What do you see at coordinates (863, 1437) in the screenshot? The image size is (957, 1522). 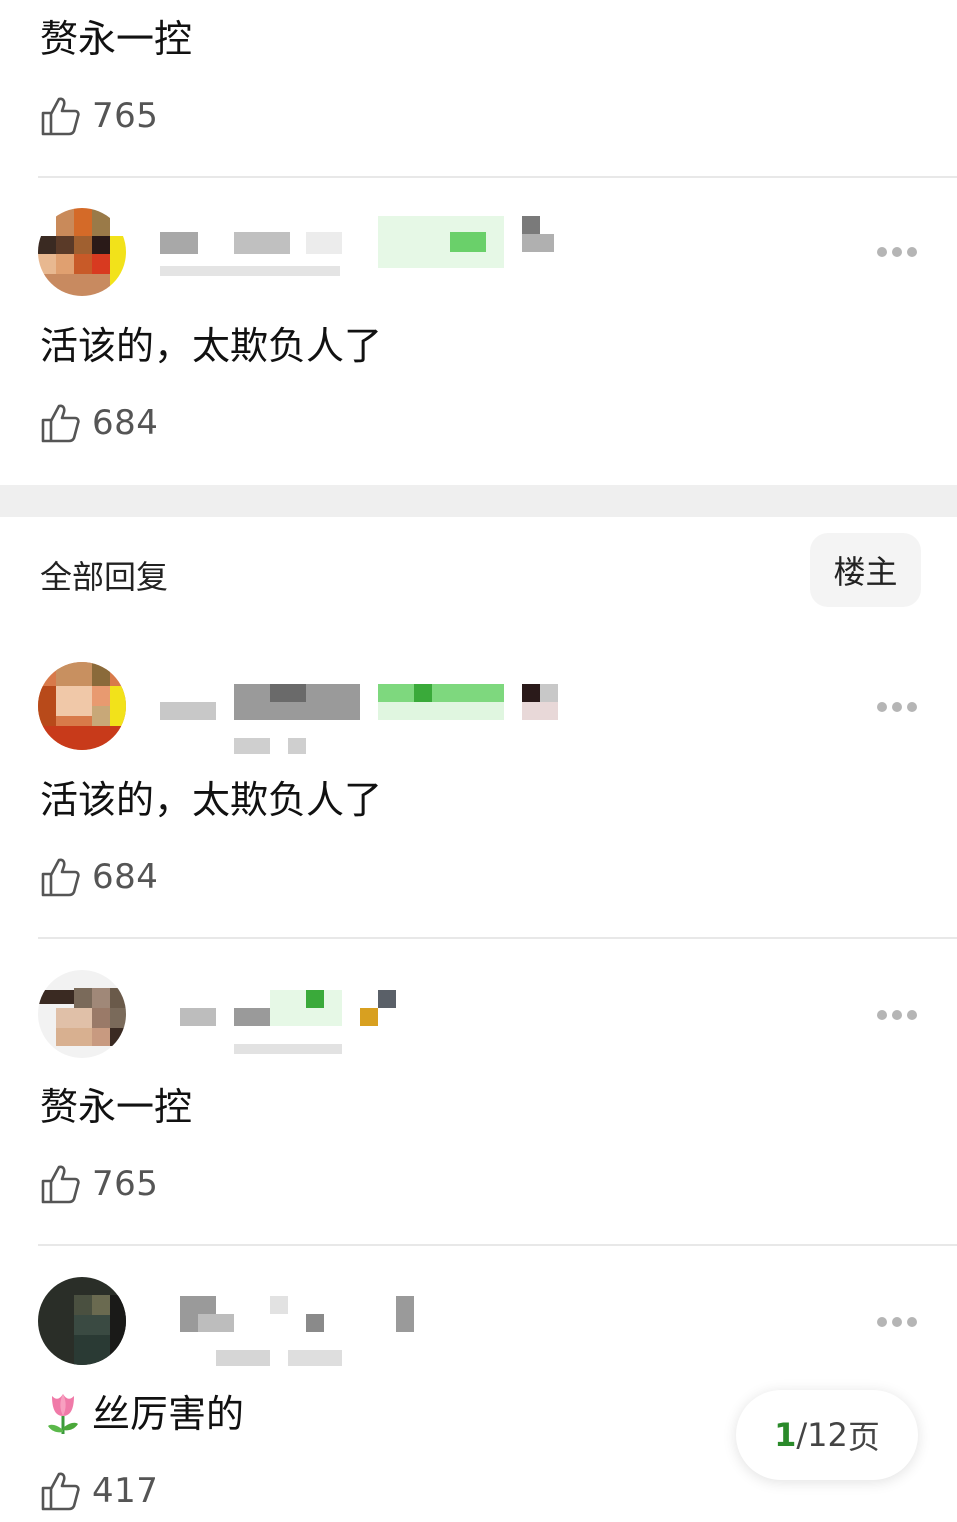 I see `page-unit: 页` at bounding box center [863, 1437].